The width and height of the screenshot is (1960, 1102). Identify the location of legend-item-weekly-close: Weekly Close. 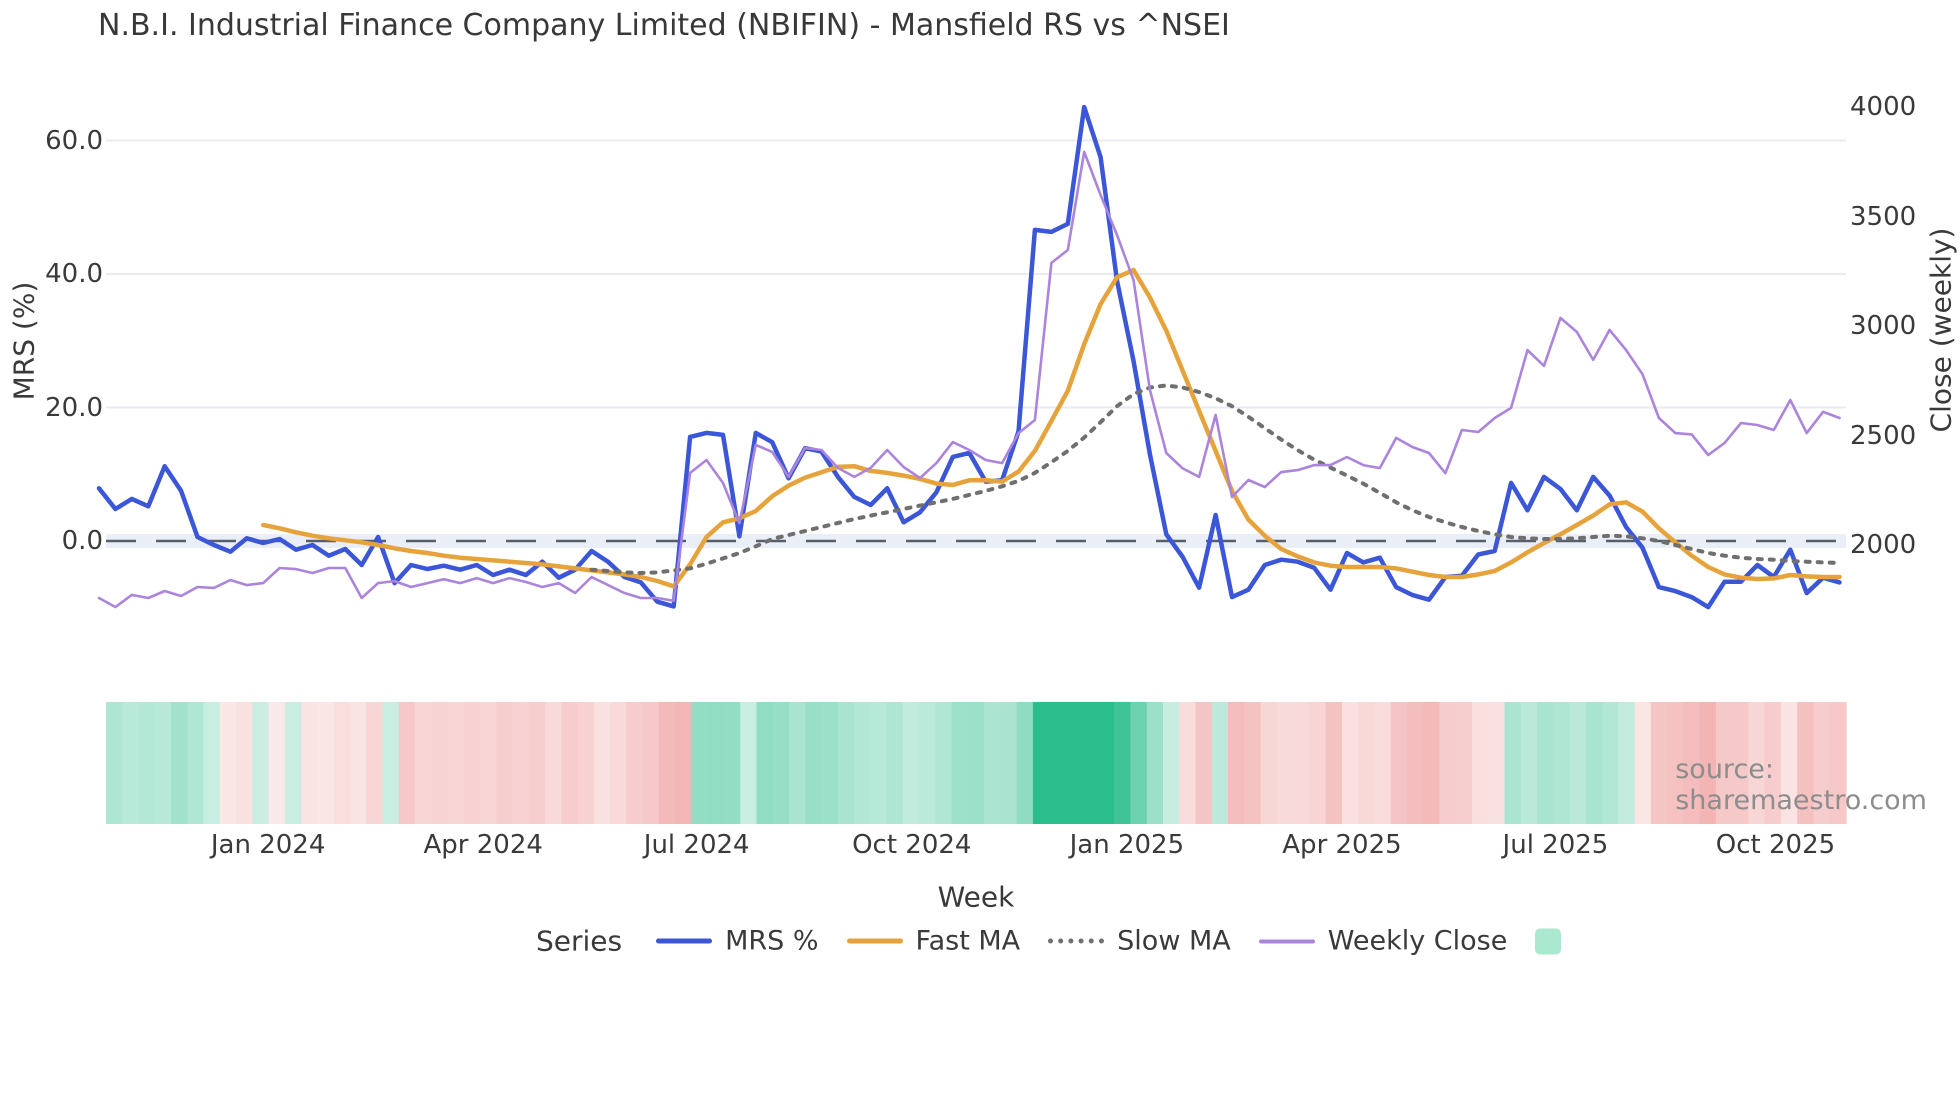
(1383, 941).